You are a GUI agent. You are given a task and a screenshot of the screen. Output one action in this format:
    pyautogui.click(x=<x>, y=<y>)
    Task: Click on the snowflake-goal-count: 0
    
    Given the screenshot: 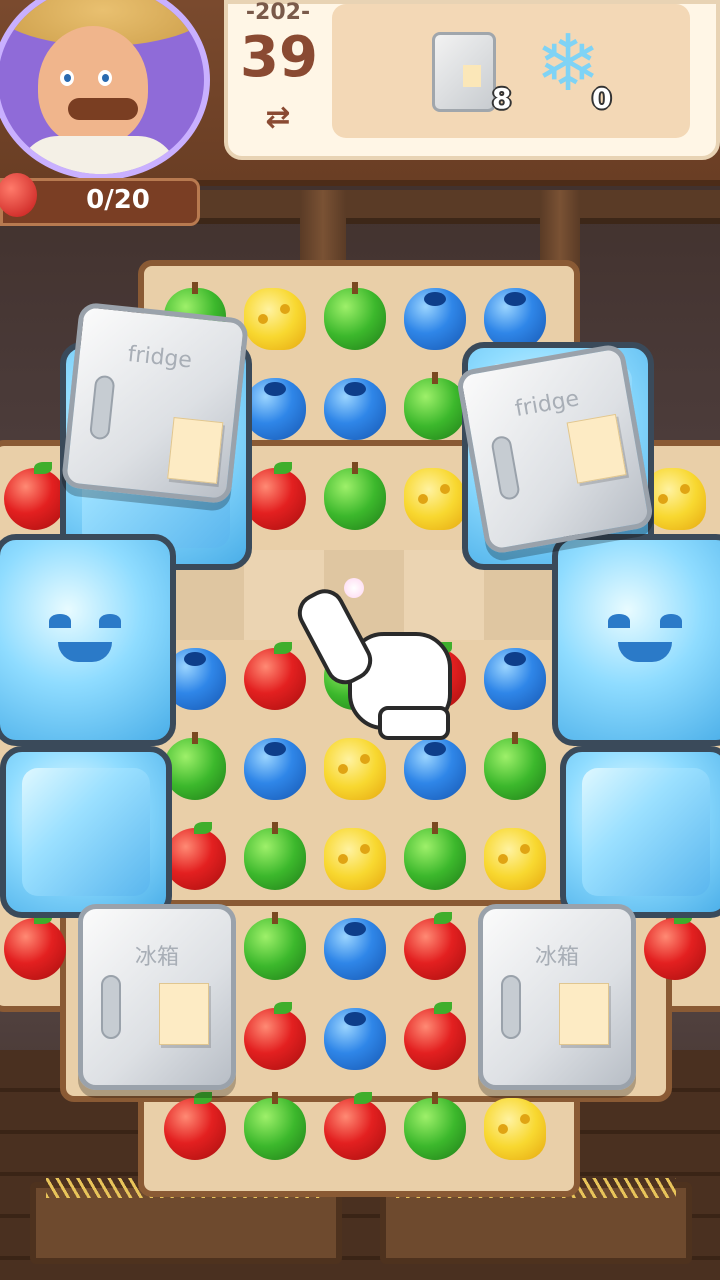 What is the action you would take?
    pyautogui.click(x=602, y=98)
    